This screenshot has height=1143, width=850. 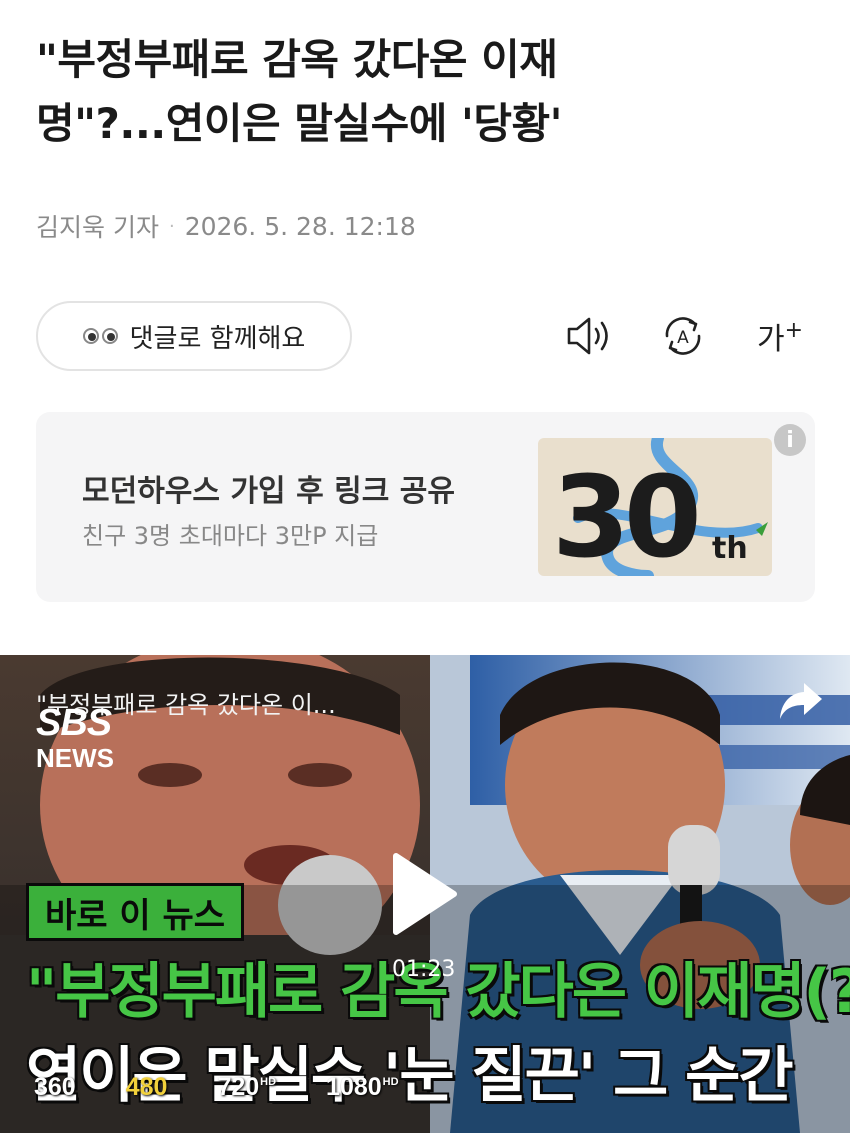 What do you see at coordinates (770, 339) in the screenshot?
I see `font-size-label: 가` at bounding box center [770, 339].